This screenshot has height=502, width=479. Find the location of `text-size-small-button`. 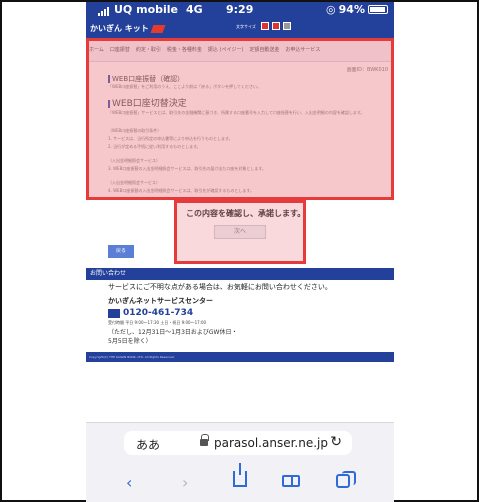

text-size-small-button is located at coordinates (265, 26).